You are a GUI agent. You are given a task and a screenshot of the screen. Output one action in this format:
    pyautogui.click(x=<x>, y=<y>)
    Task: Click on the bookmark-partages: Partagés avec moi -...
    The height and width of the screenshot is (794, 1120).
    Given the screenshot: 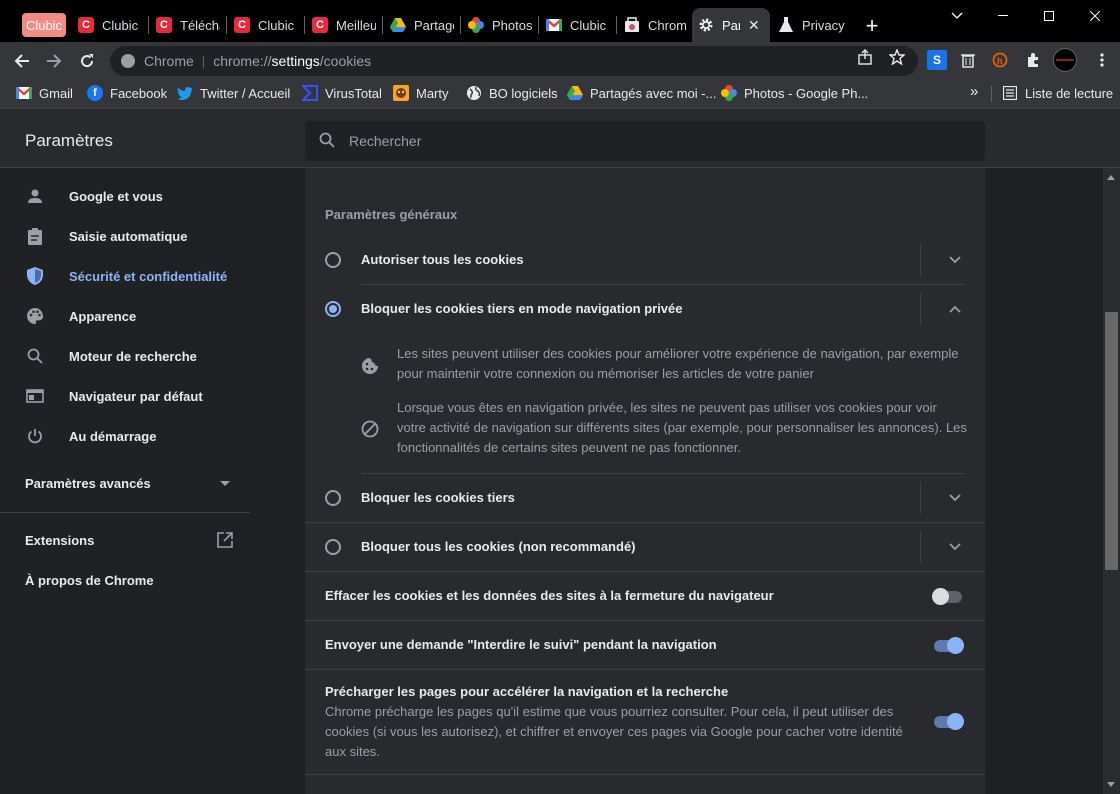 What is the action you would take?
    pyautogui.click(x=641, y=93)
    